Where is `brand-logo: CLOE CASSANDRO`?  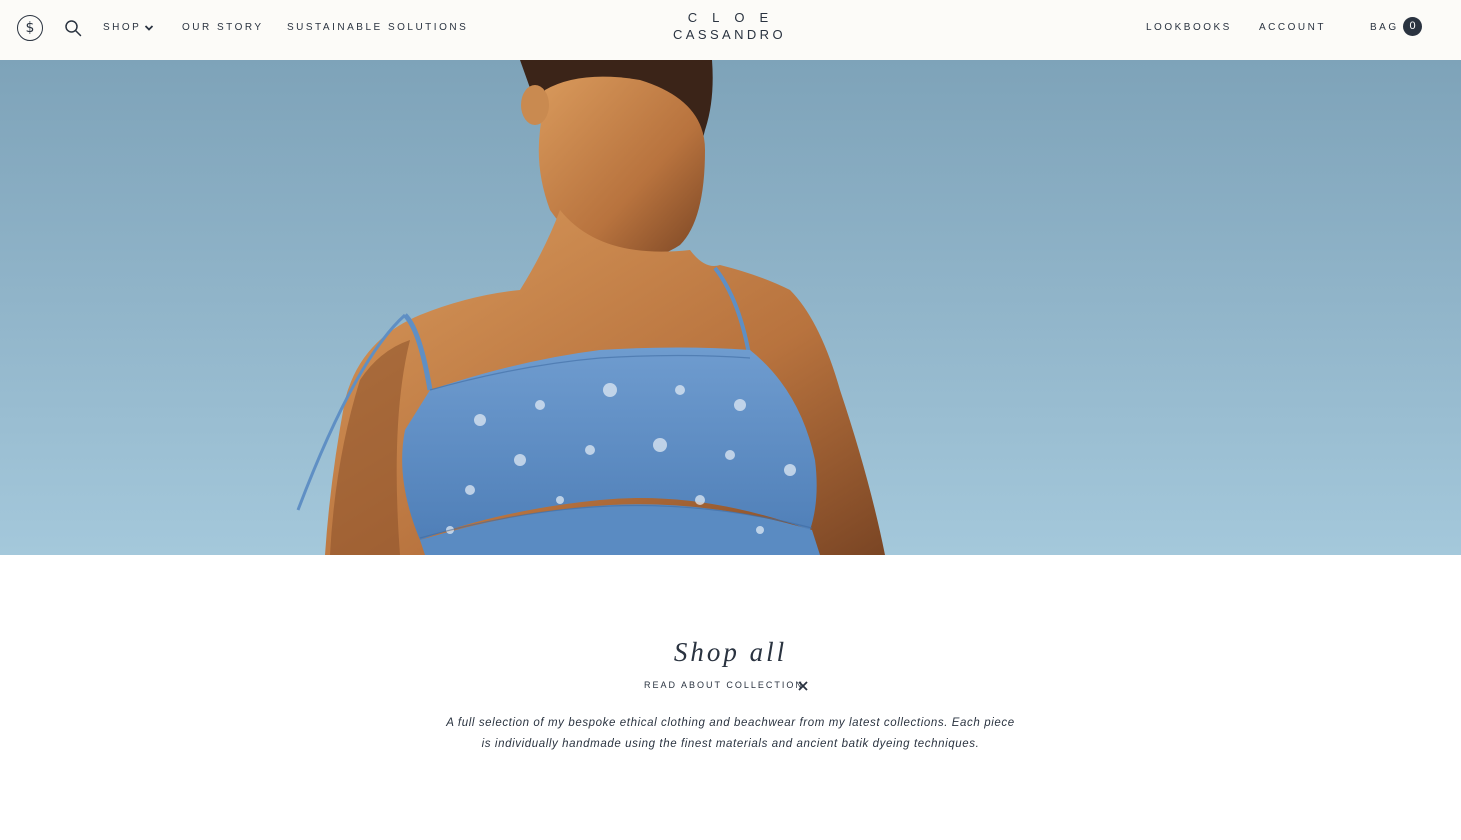
brand-logo: CLOE CASSANDRO is located at coordinates (728, 26).